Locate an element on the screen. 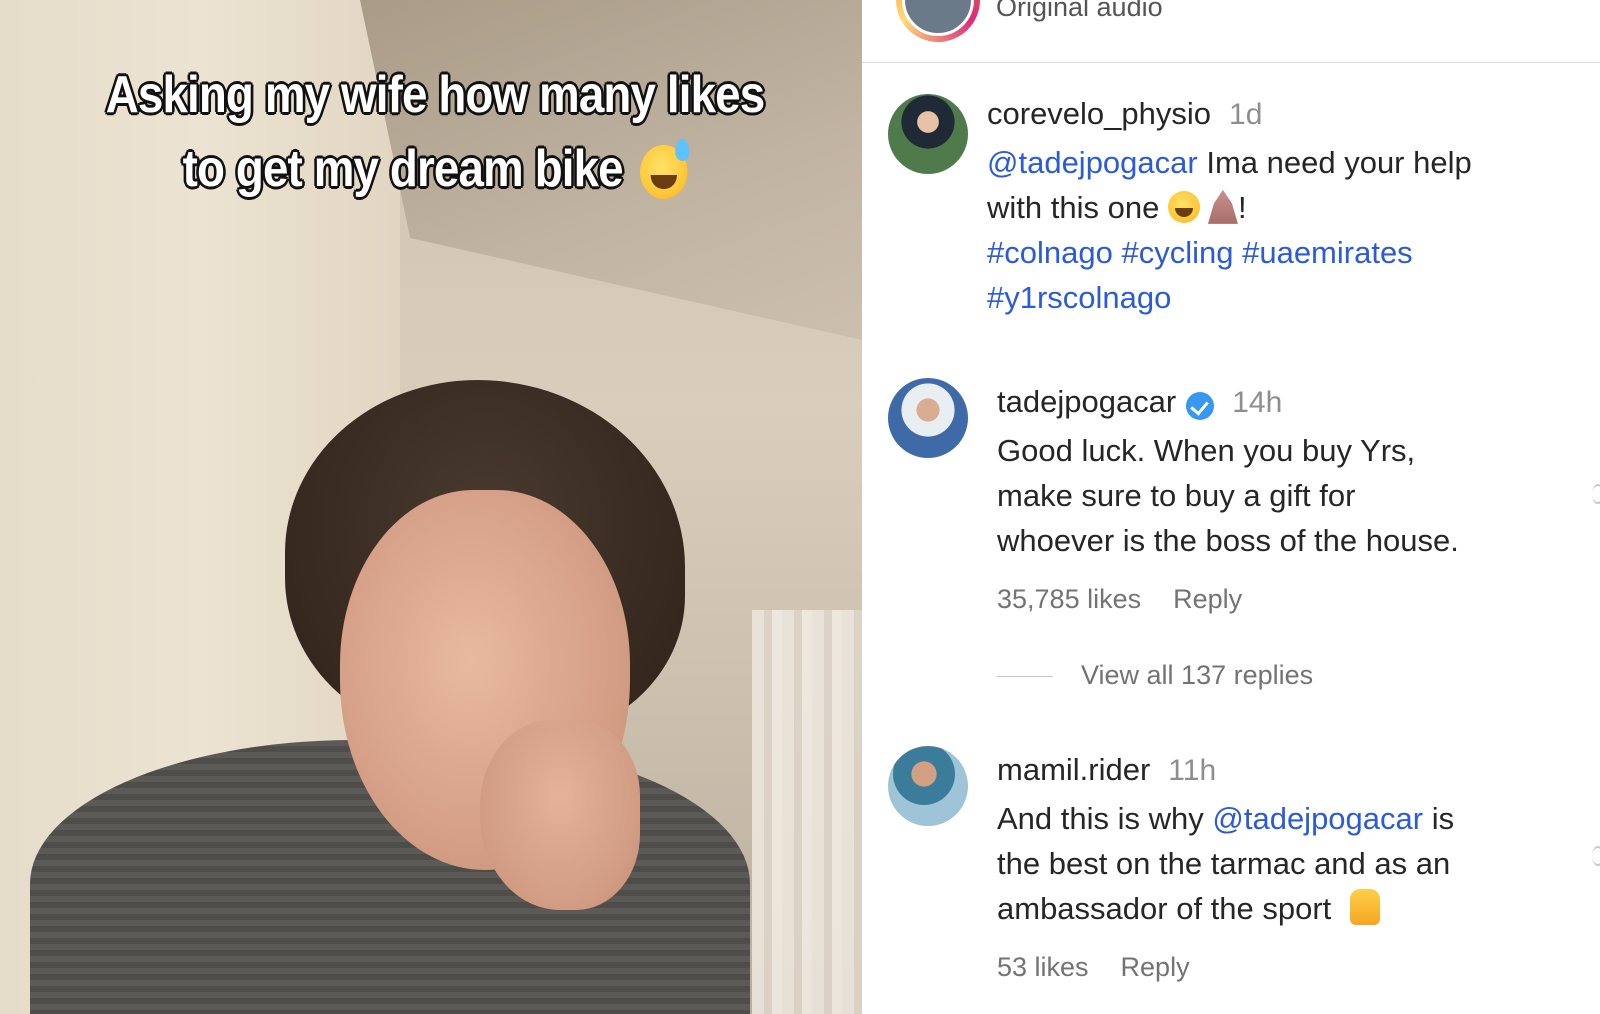 The image size is (1600, 1014). comment-meta: 35,785 likes Reply is located at coordinates (1135, 599).